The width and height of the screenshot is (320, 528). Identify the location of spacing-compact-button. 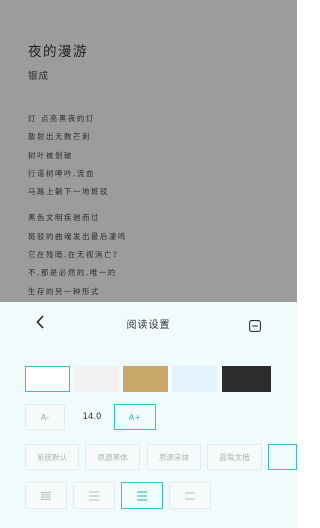
(46, 495).